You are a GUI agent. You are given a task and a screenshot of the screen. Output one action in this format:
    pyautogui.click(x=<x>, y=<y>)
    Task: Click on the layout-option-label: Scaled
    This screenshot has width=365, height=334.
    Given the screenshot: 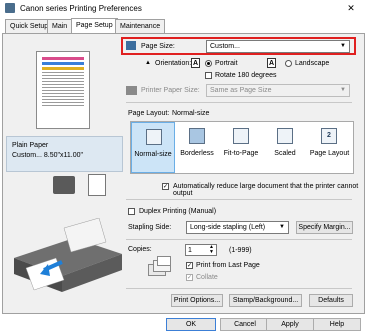 What is the action you would take?
    pyautogui.click(x=285, y=153)
    